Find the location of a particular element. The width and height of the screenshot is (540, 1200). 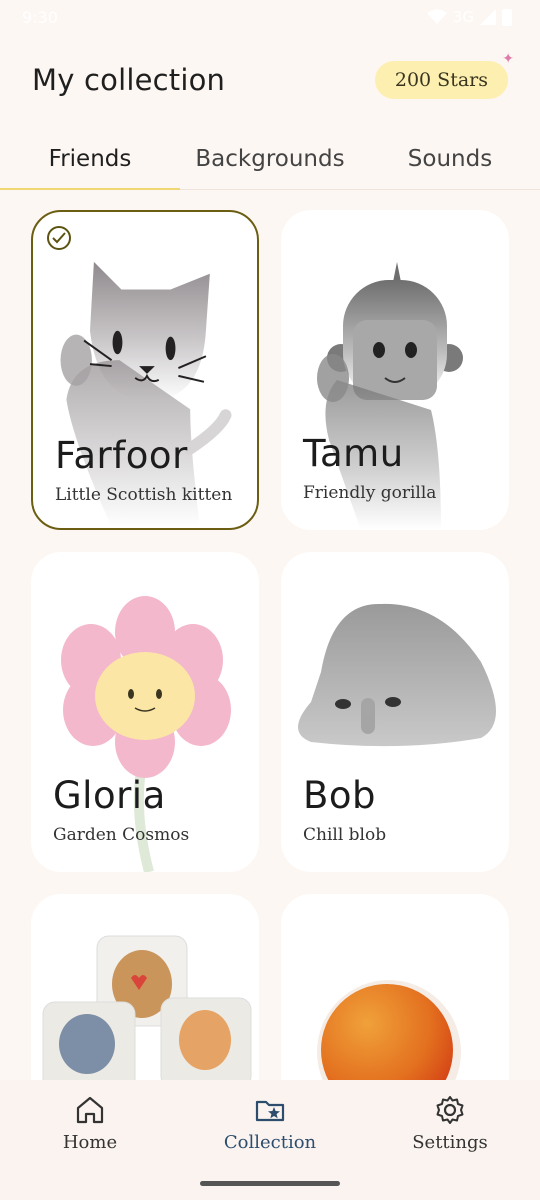

flower-illustration is located at coordinates (146, 734).